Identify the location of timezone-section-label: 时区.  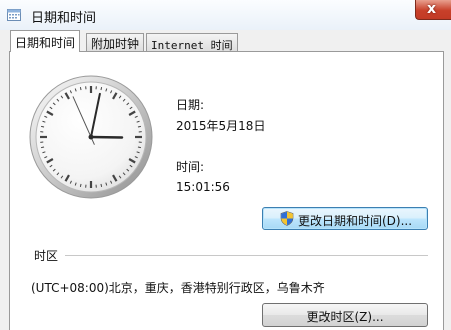
(46, 256).